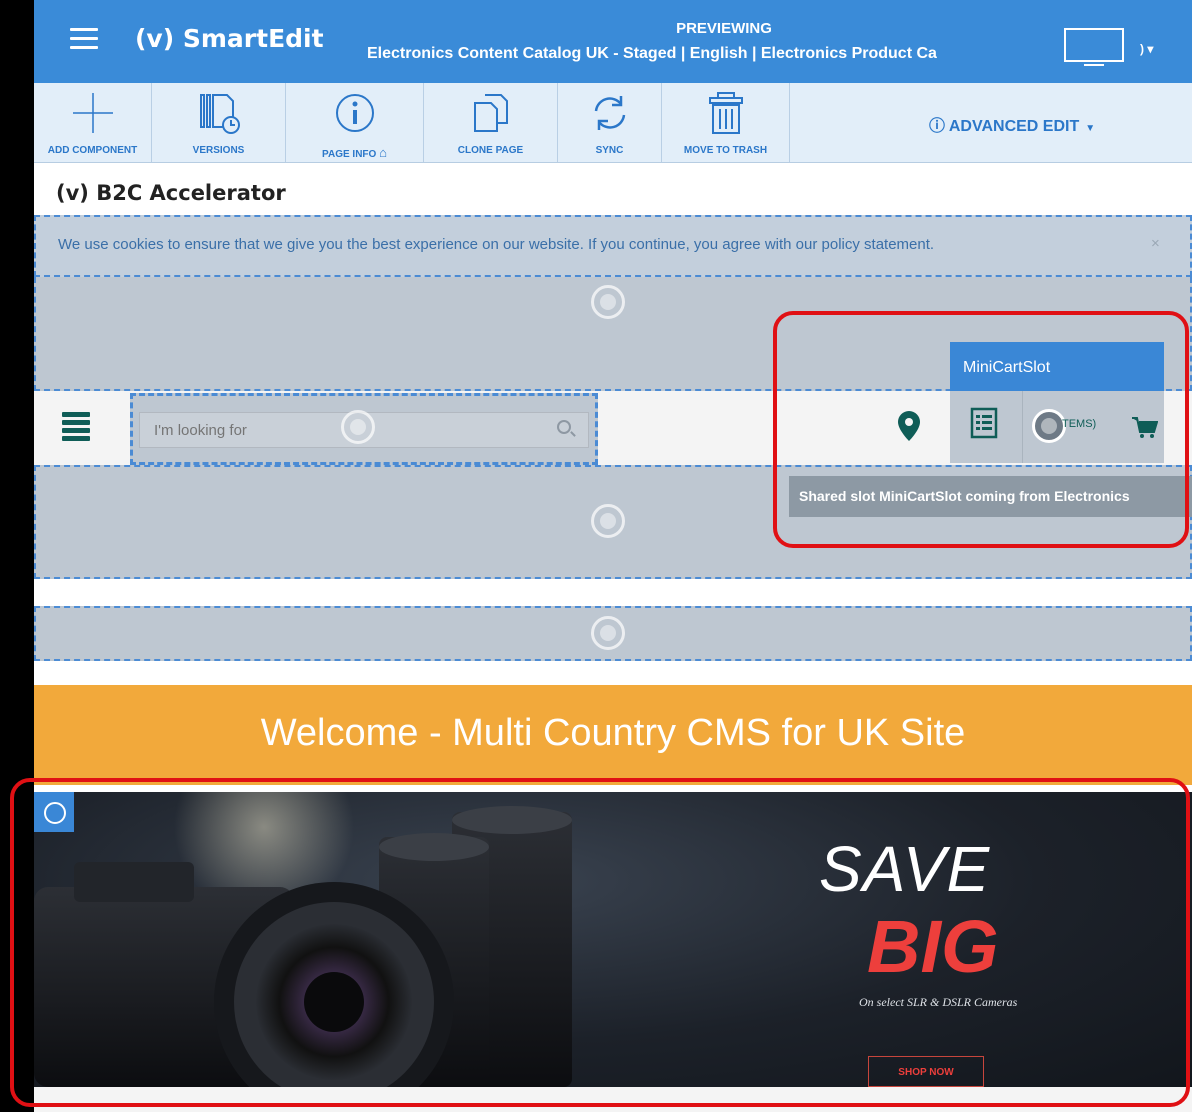 The width and height of the screenshot is (1192, 1112). I want to click on cookie-close-icon: ×, so click(1155, 243).